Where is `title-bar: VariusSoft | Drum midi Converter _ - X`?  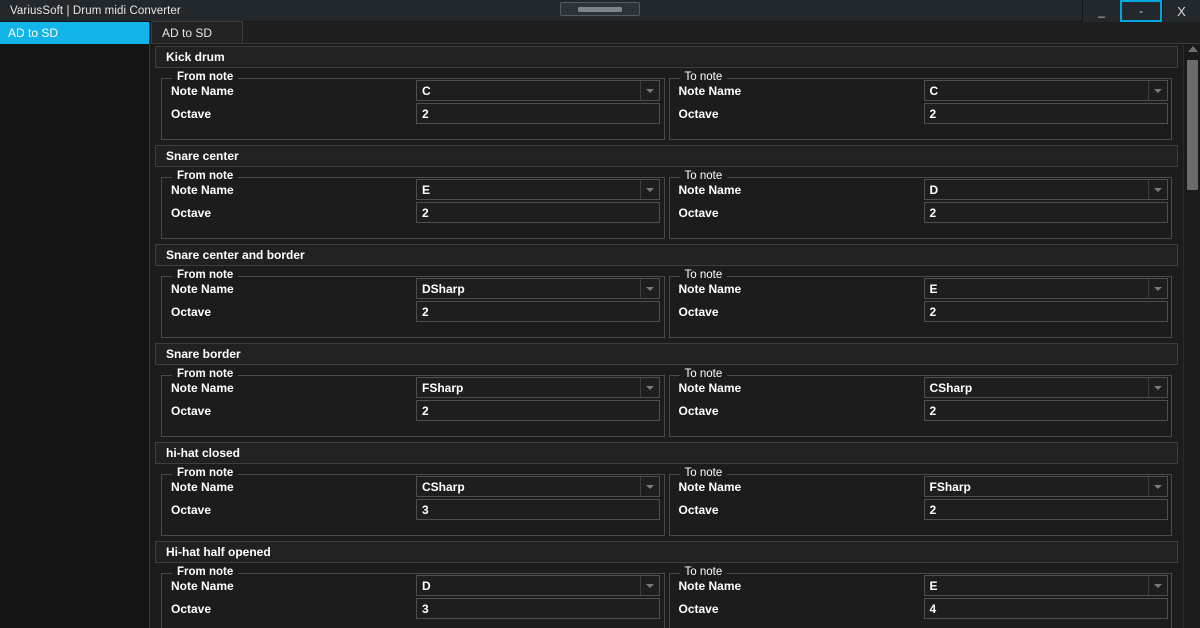
title-bar: VariusSoft | Drum midi Converter _ - X is located at coordinates (600, 11).